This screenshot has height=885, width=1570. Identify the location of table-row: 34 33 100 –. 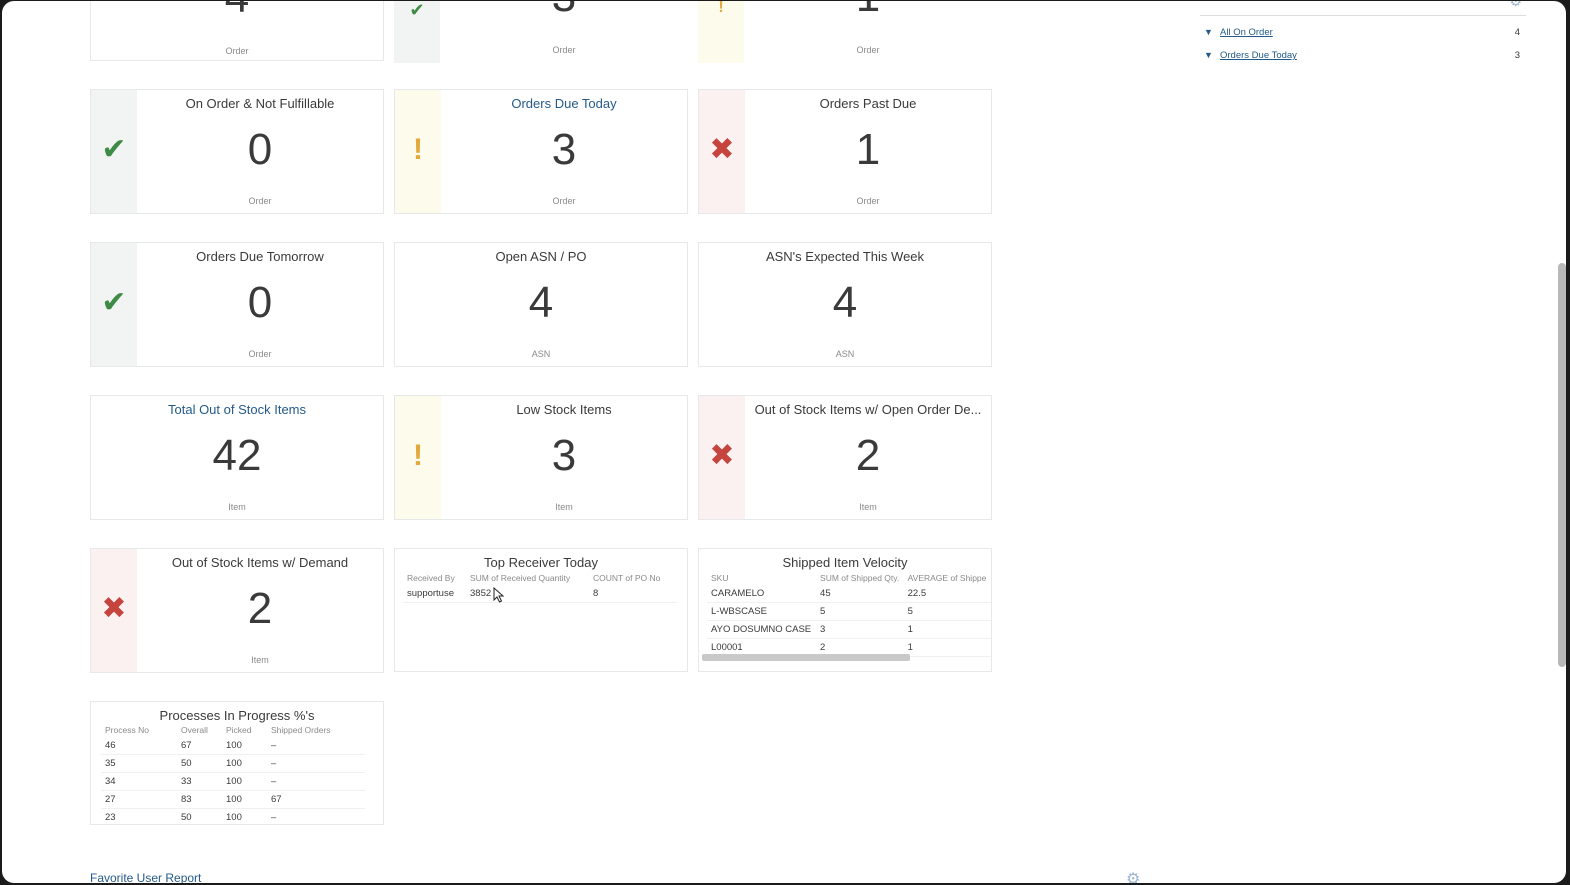
(233, 781).